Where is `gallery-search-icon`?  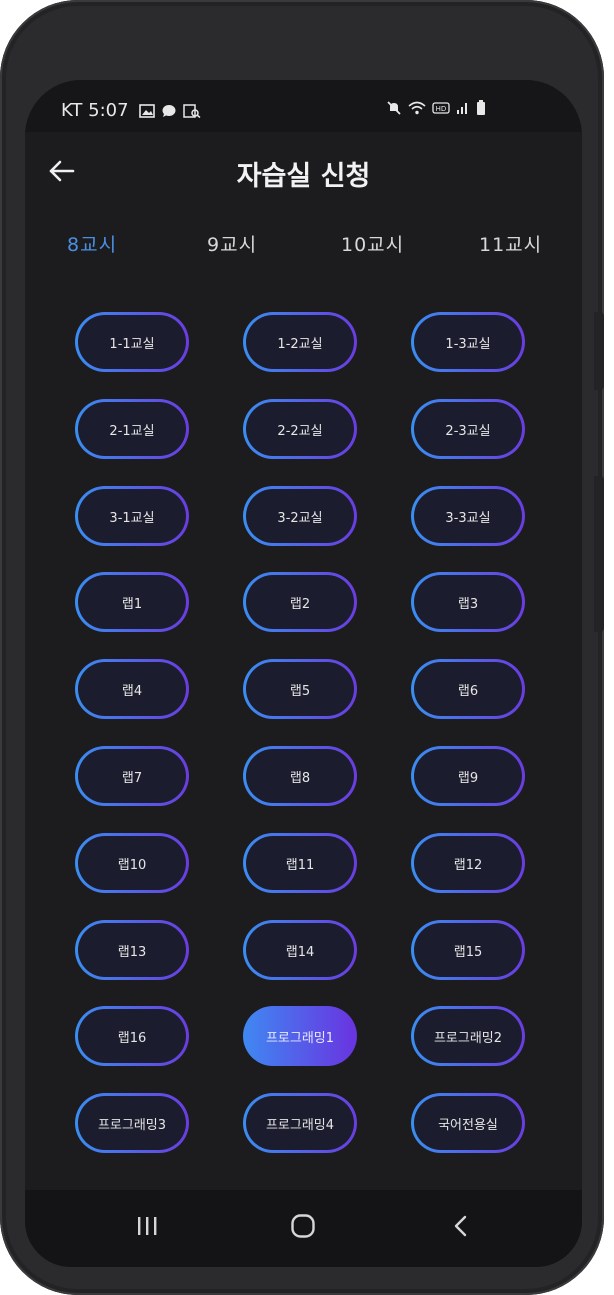
gallery-search-icon is located at coordinates (191, 110).